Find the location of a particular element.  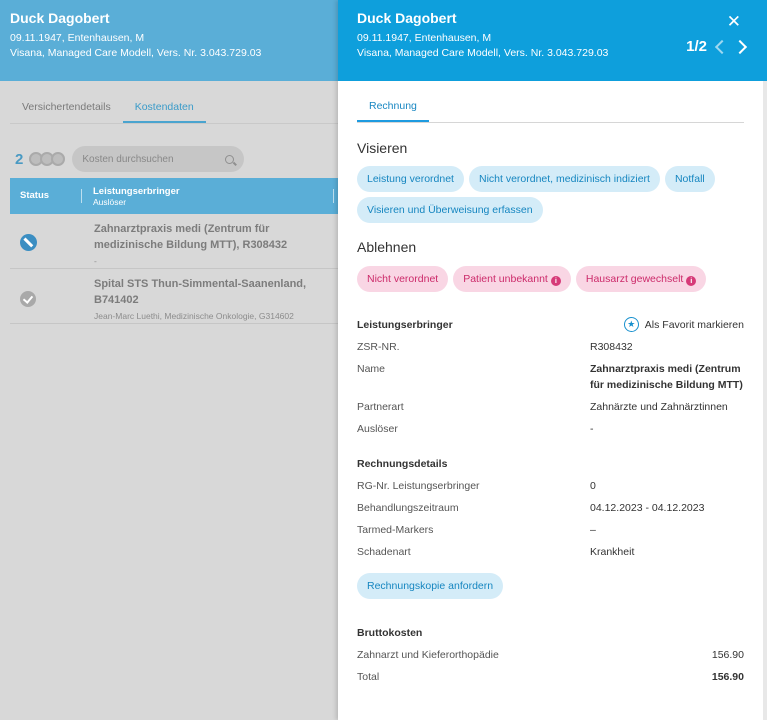

search-placeholder: Kosten durchsuchen is located at coordinates (128, 159).